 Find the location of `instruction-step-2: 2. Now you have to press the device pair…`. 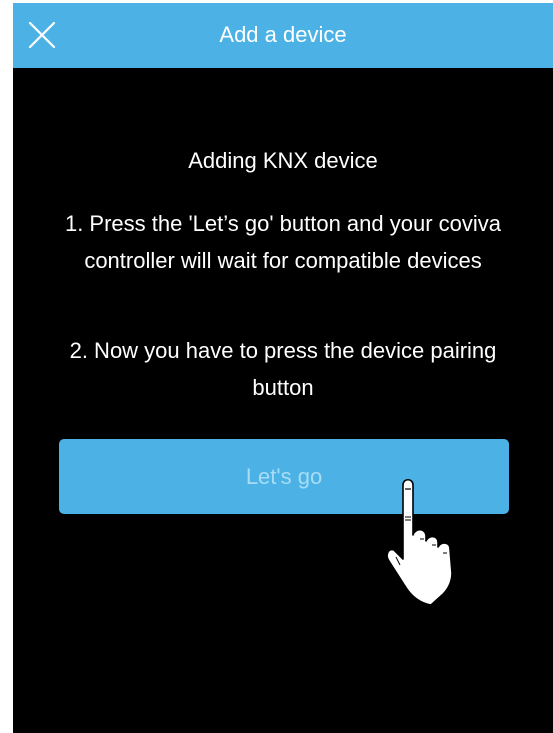

instruction-step-2: 2. Now you have to press the device pair… is located at coordinates (283, 369).